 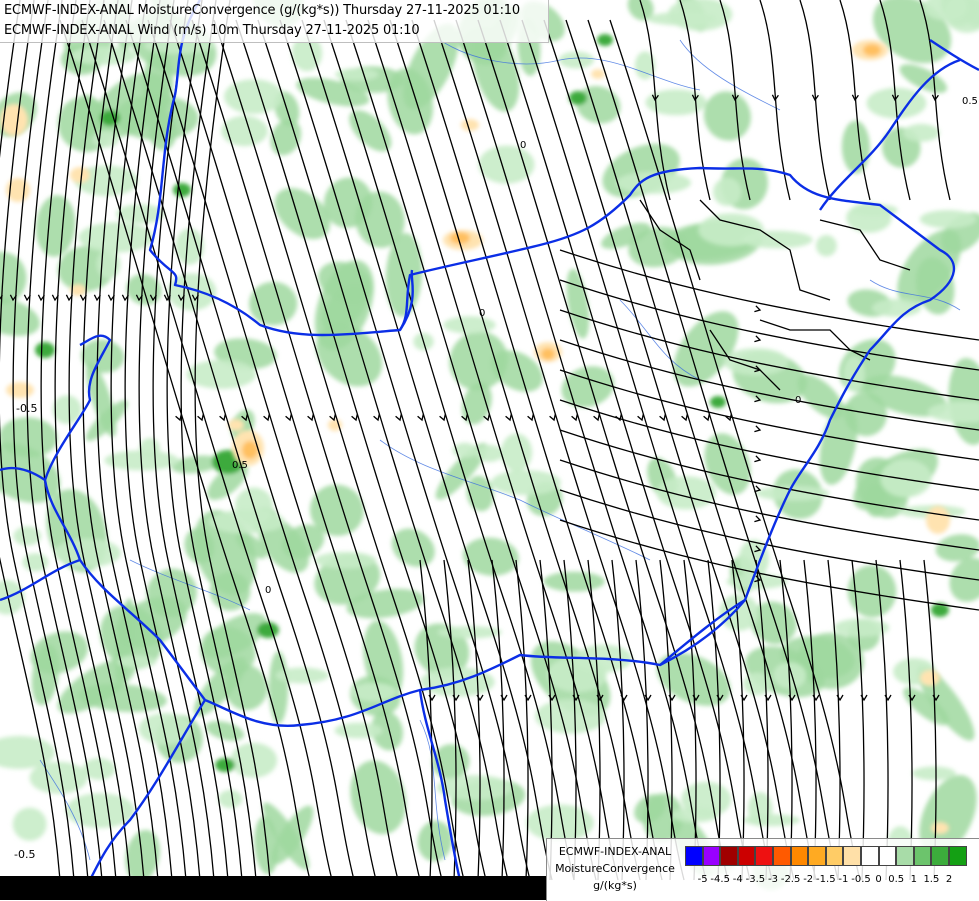 What do you see at coordinates (482, 313) in the screenshot?
I see `contour-label-0-center: 0` at bounding box center [482, 313].